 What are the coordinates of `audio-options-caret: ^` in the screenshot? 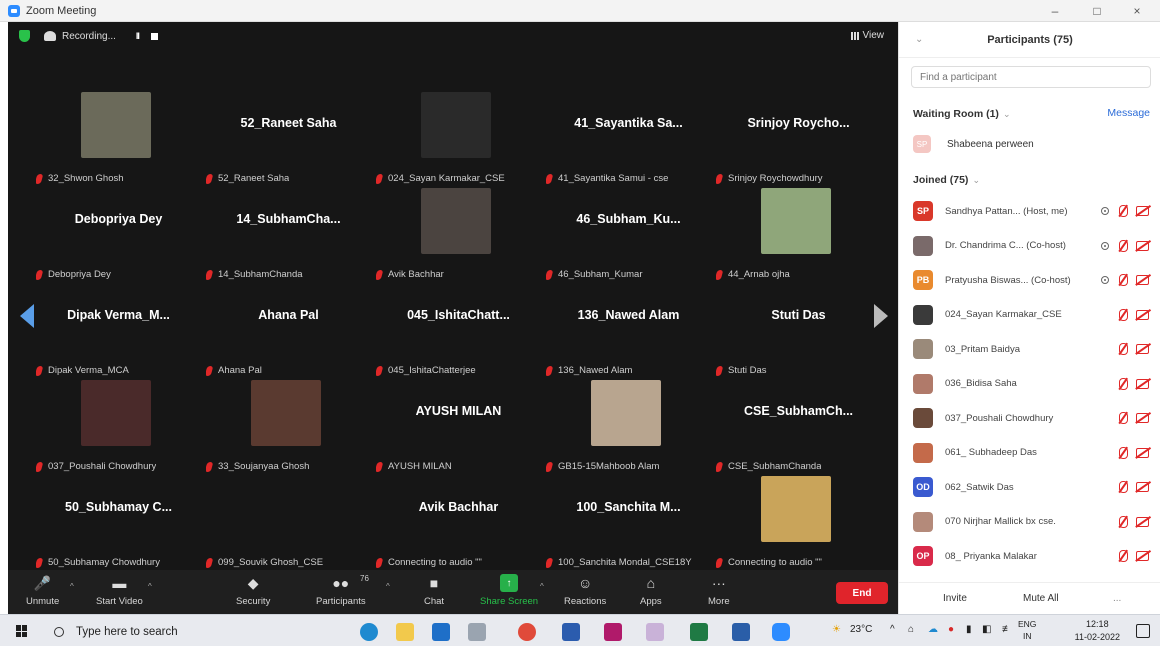 It's located at (72, 586).